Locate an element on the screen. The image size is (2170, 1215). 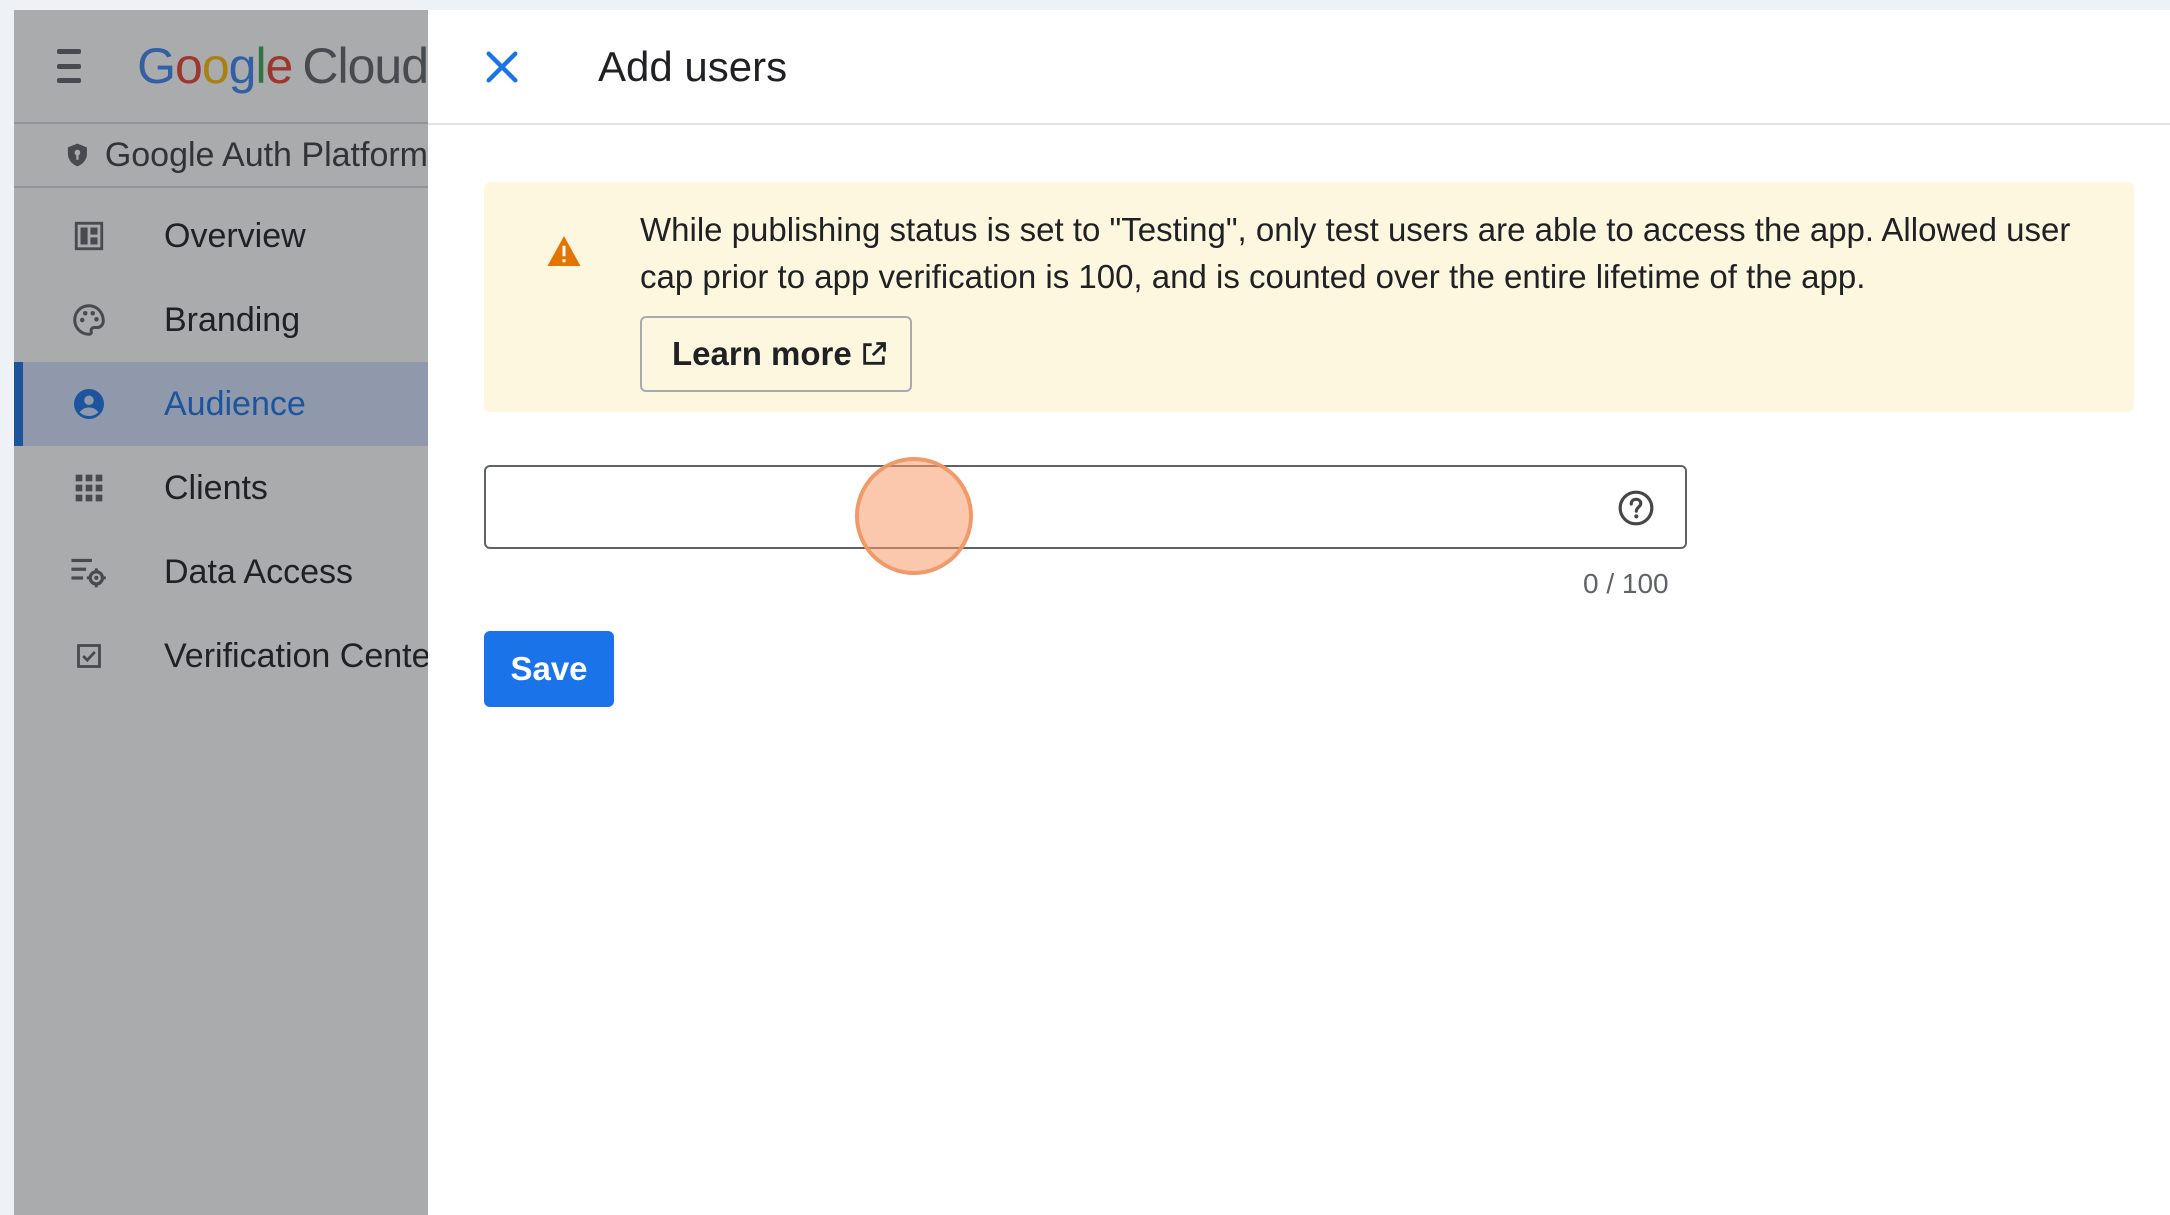
close-icon is located at coordinates (502, 67).